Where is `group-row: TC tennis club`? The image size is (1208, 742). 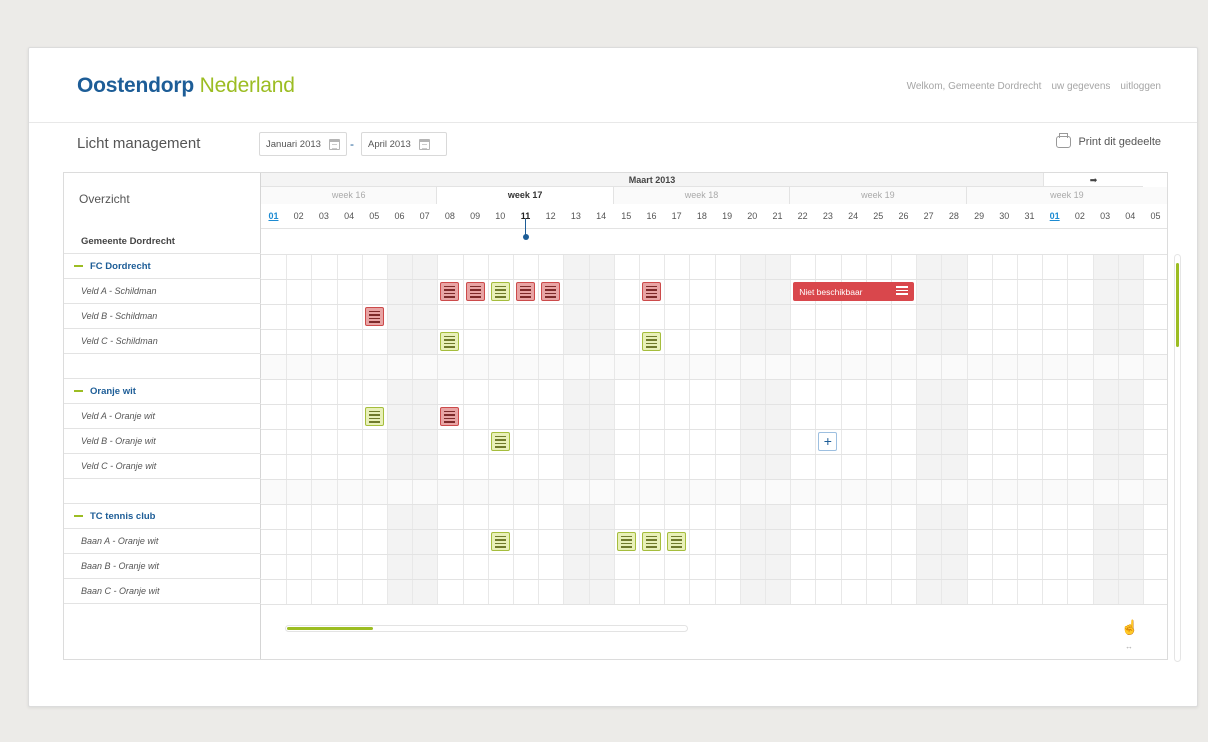
group-row: TC tennis club is located at coordinates (162, 516).